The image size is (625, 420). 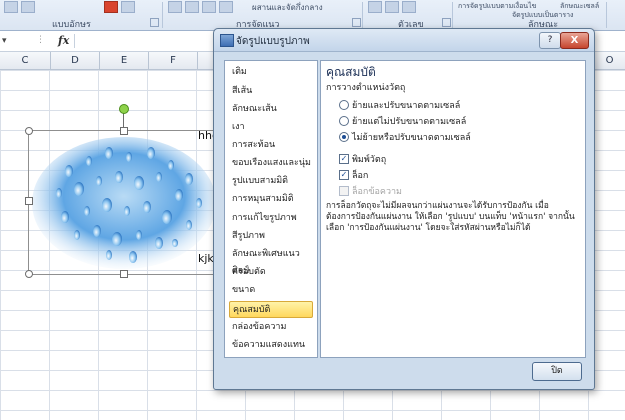 I want to click on help-button: ?, so click(x=550, y=40).